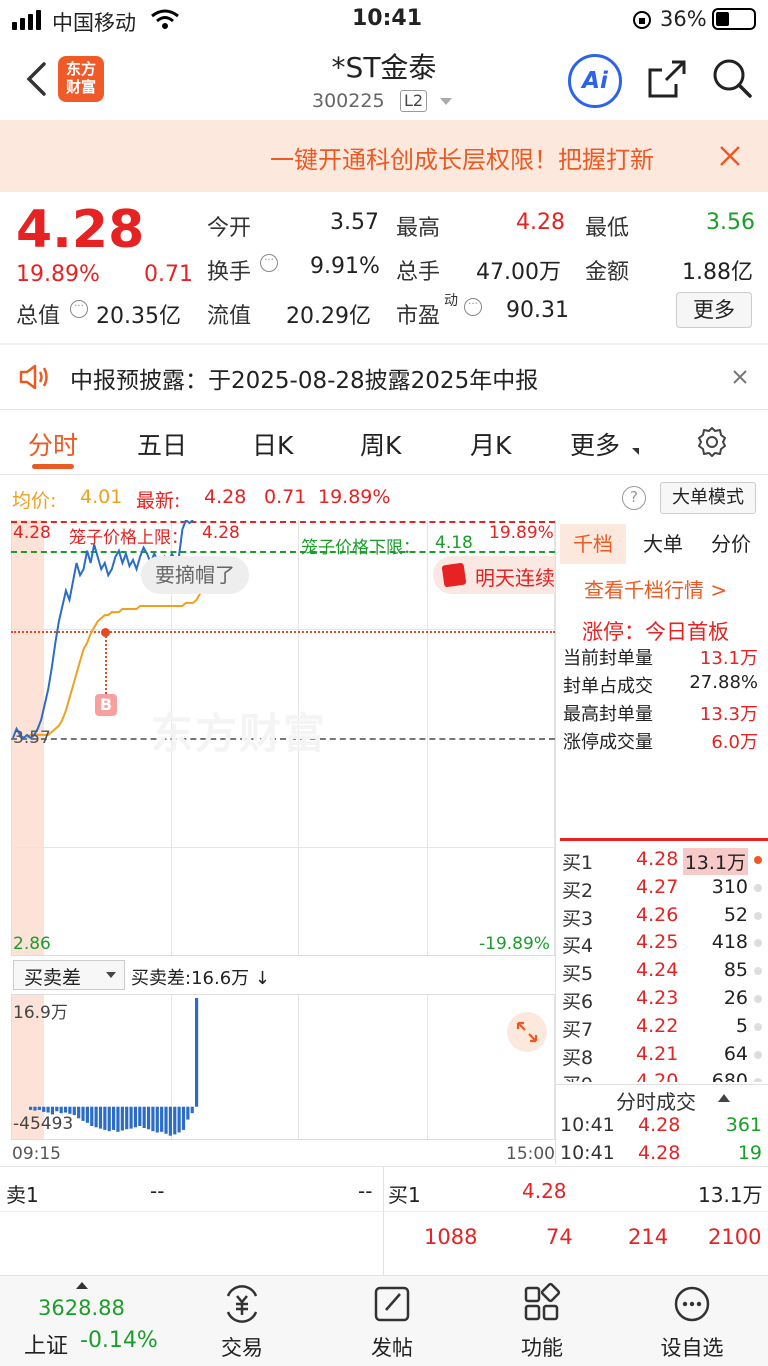  I want to click on side-tab-price-dist: 分价, so click(731, 544).